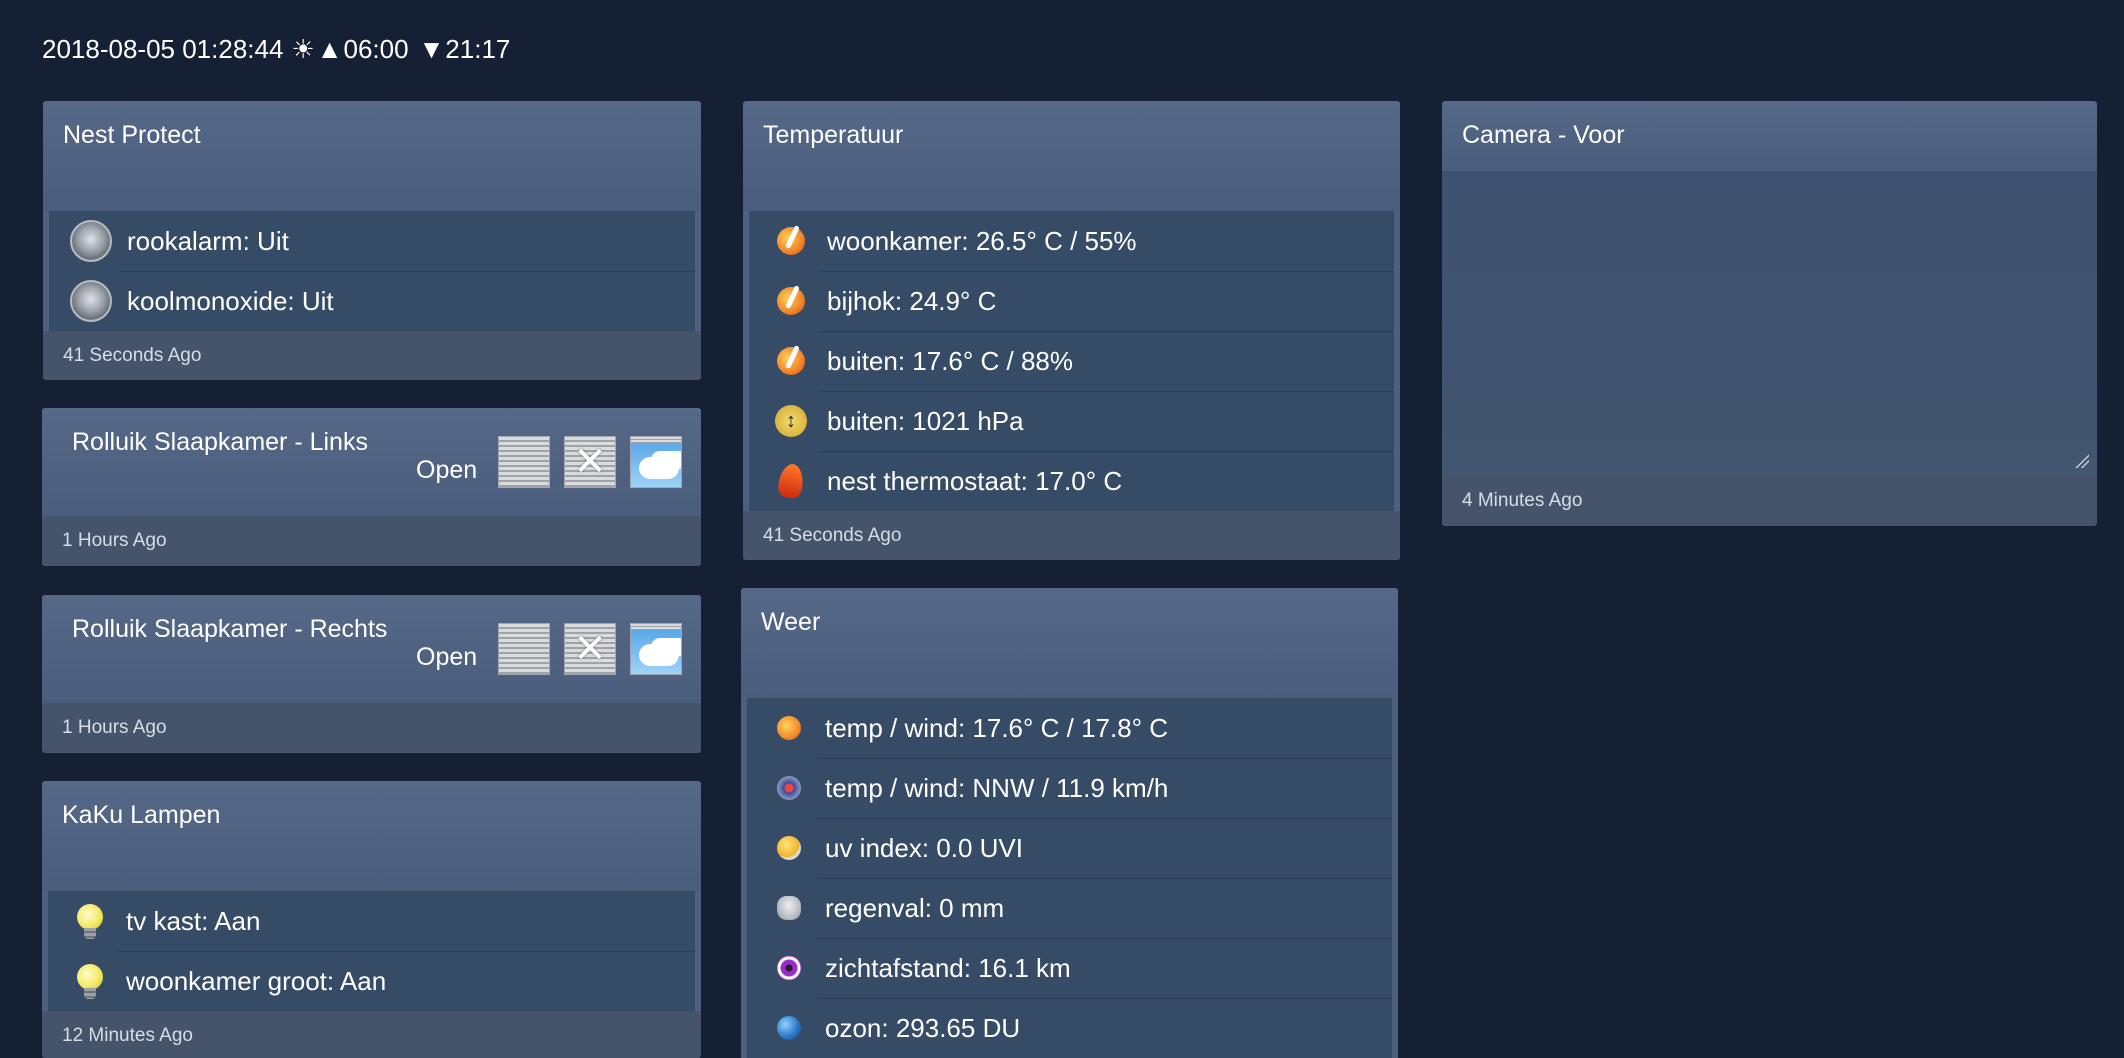  Describe the element at coordinates (1071, 301) in the screenshot. I see `list-item: bijhok: 24.9° C` at that location.